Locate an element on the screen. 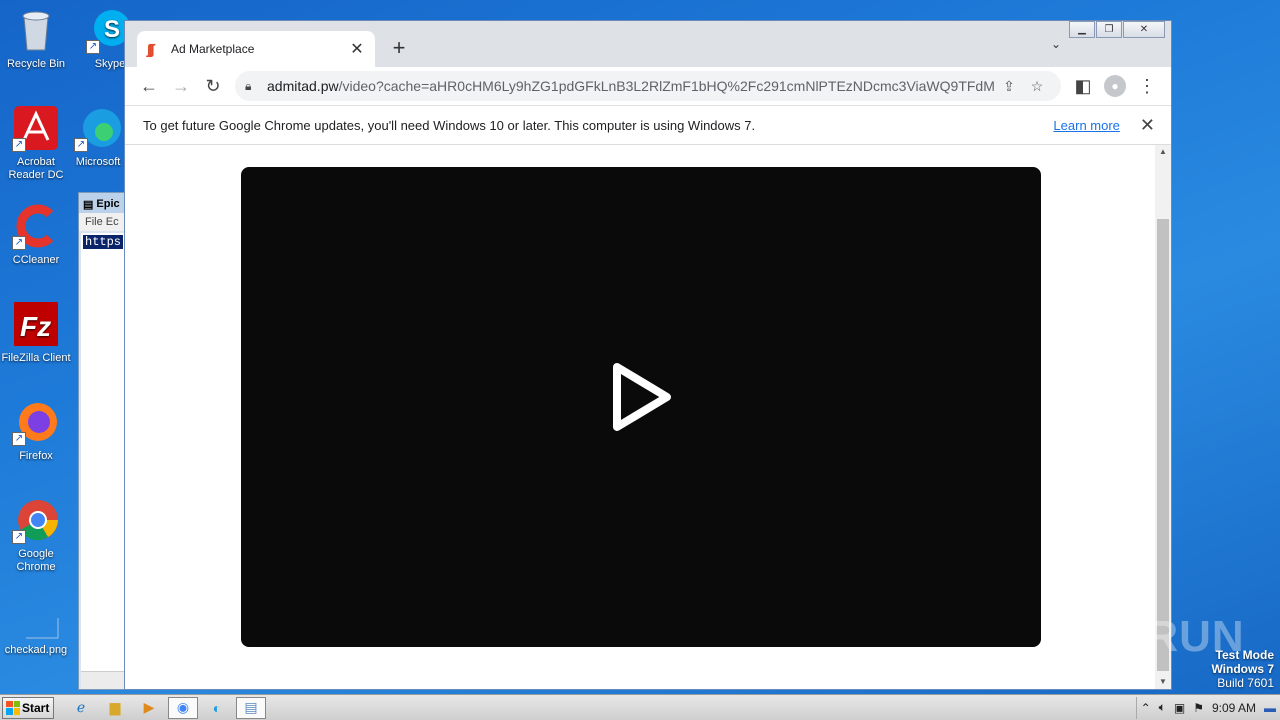  desktop-icon-recycle-bin: Recycle Bin is located at coordinates (36, 38).